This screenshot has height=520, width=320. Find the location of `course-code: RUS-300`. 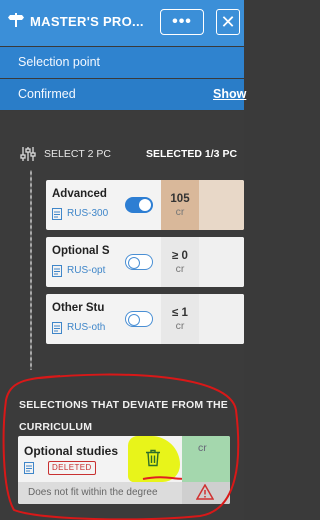

course-code: RUS-300 is located at coordinates (88, 213).